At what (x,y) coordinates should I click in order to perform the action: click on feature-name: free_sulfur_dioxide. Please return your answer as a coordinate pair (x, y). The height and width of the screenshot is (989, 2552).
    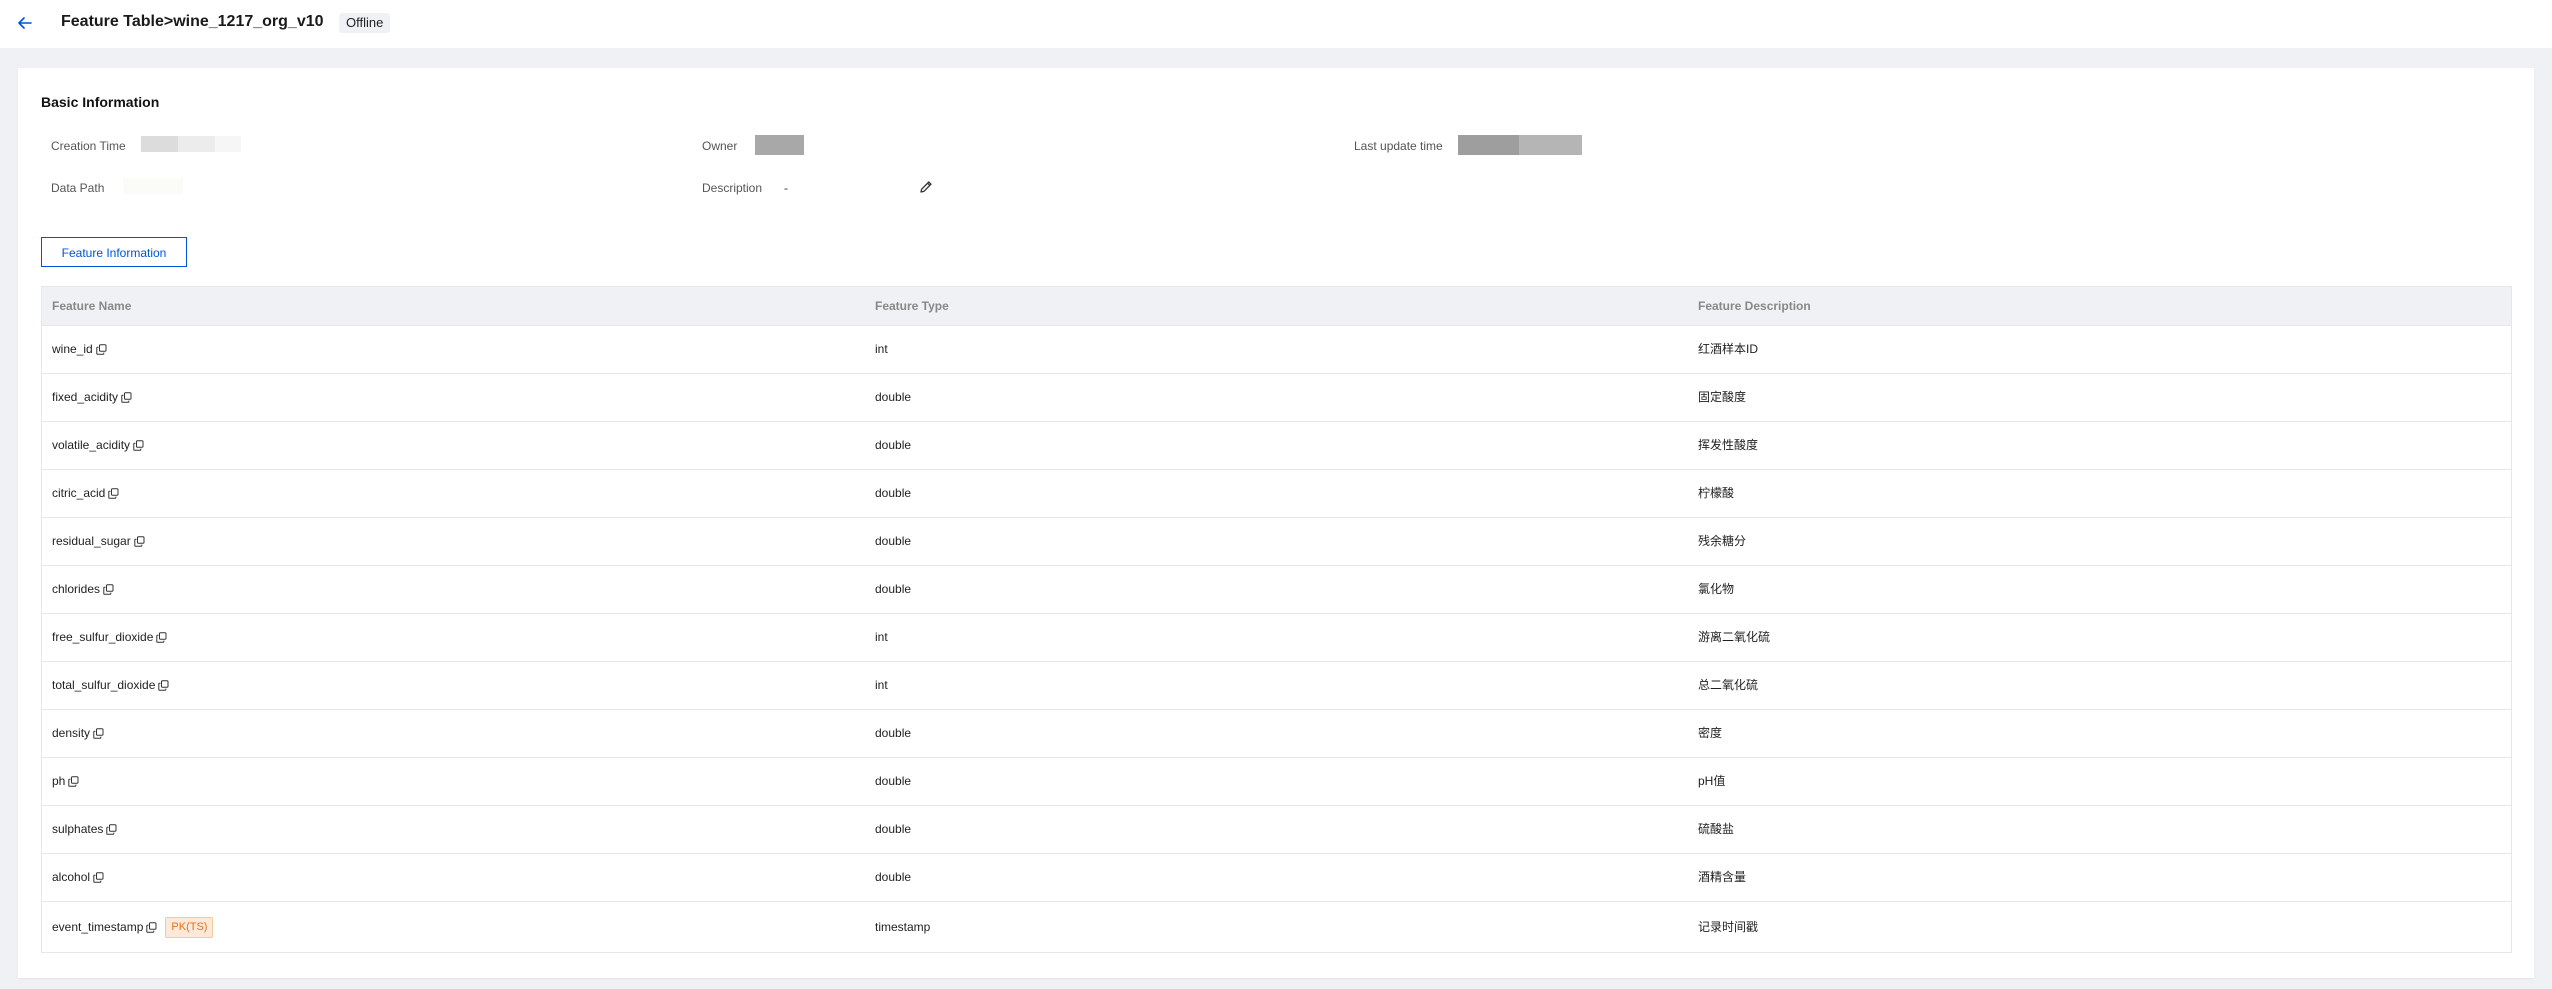
    Looking at the image, I should click on (103, 637).